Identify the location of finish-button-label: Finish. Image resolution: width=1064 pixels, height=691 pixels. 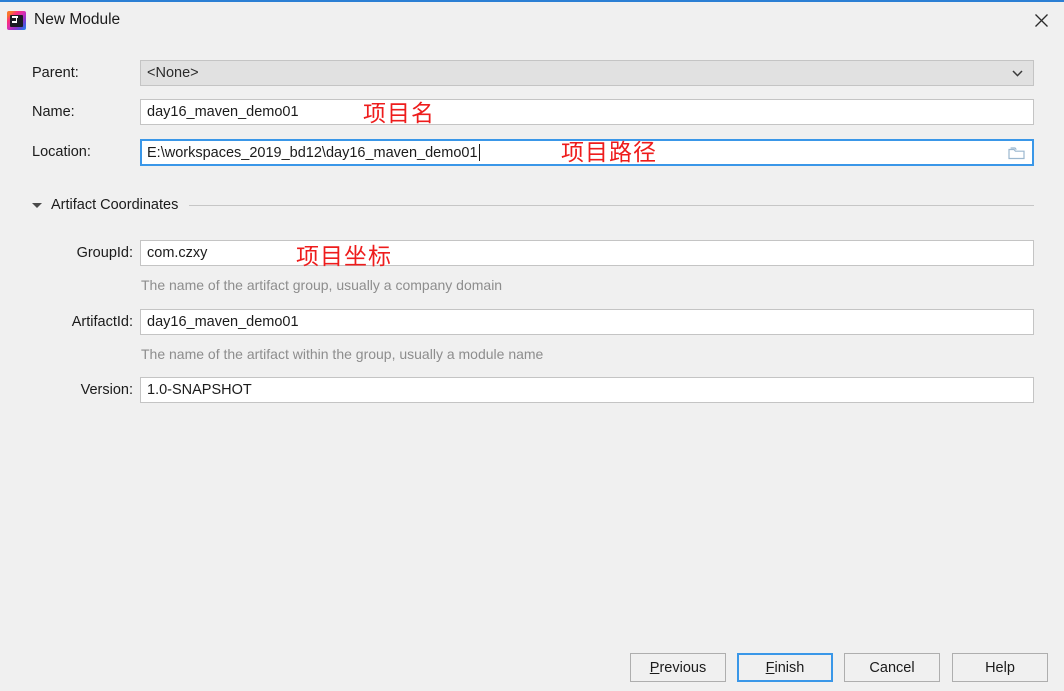
(785, 667).